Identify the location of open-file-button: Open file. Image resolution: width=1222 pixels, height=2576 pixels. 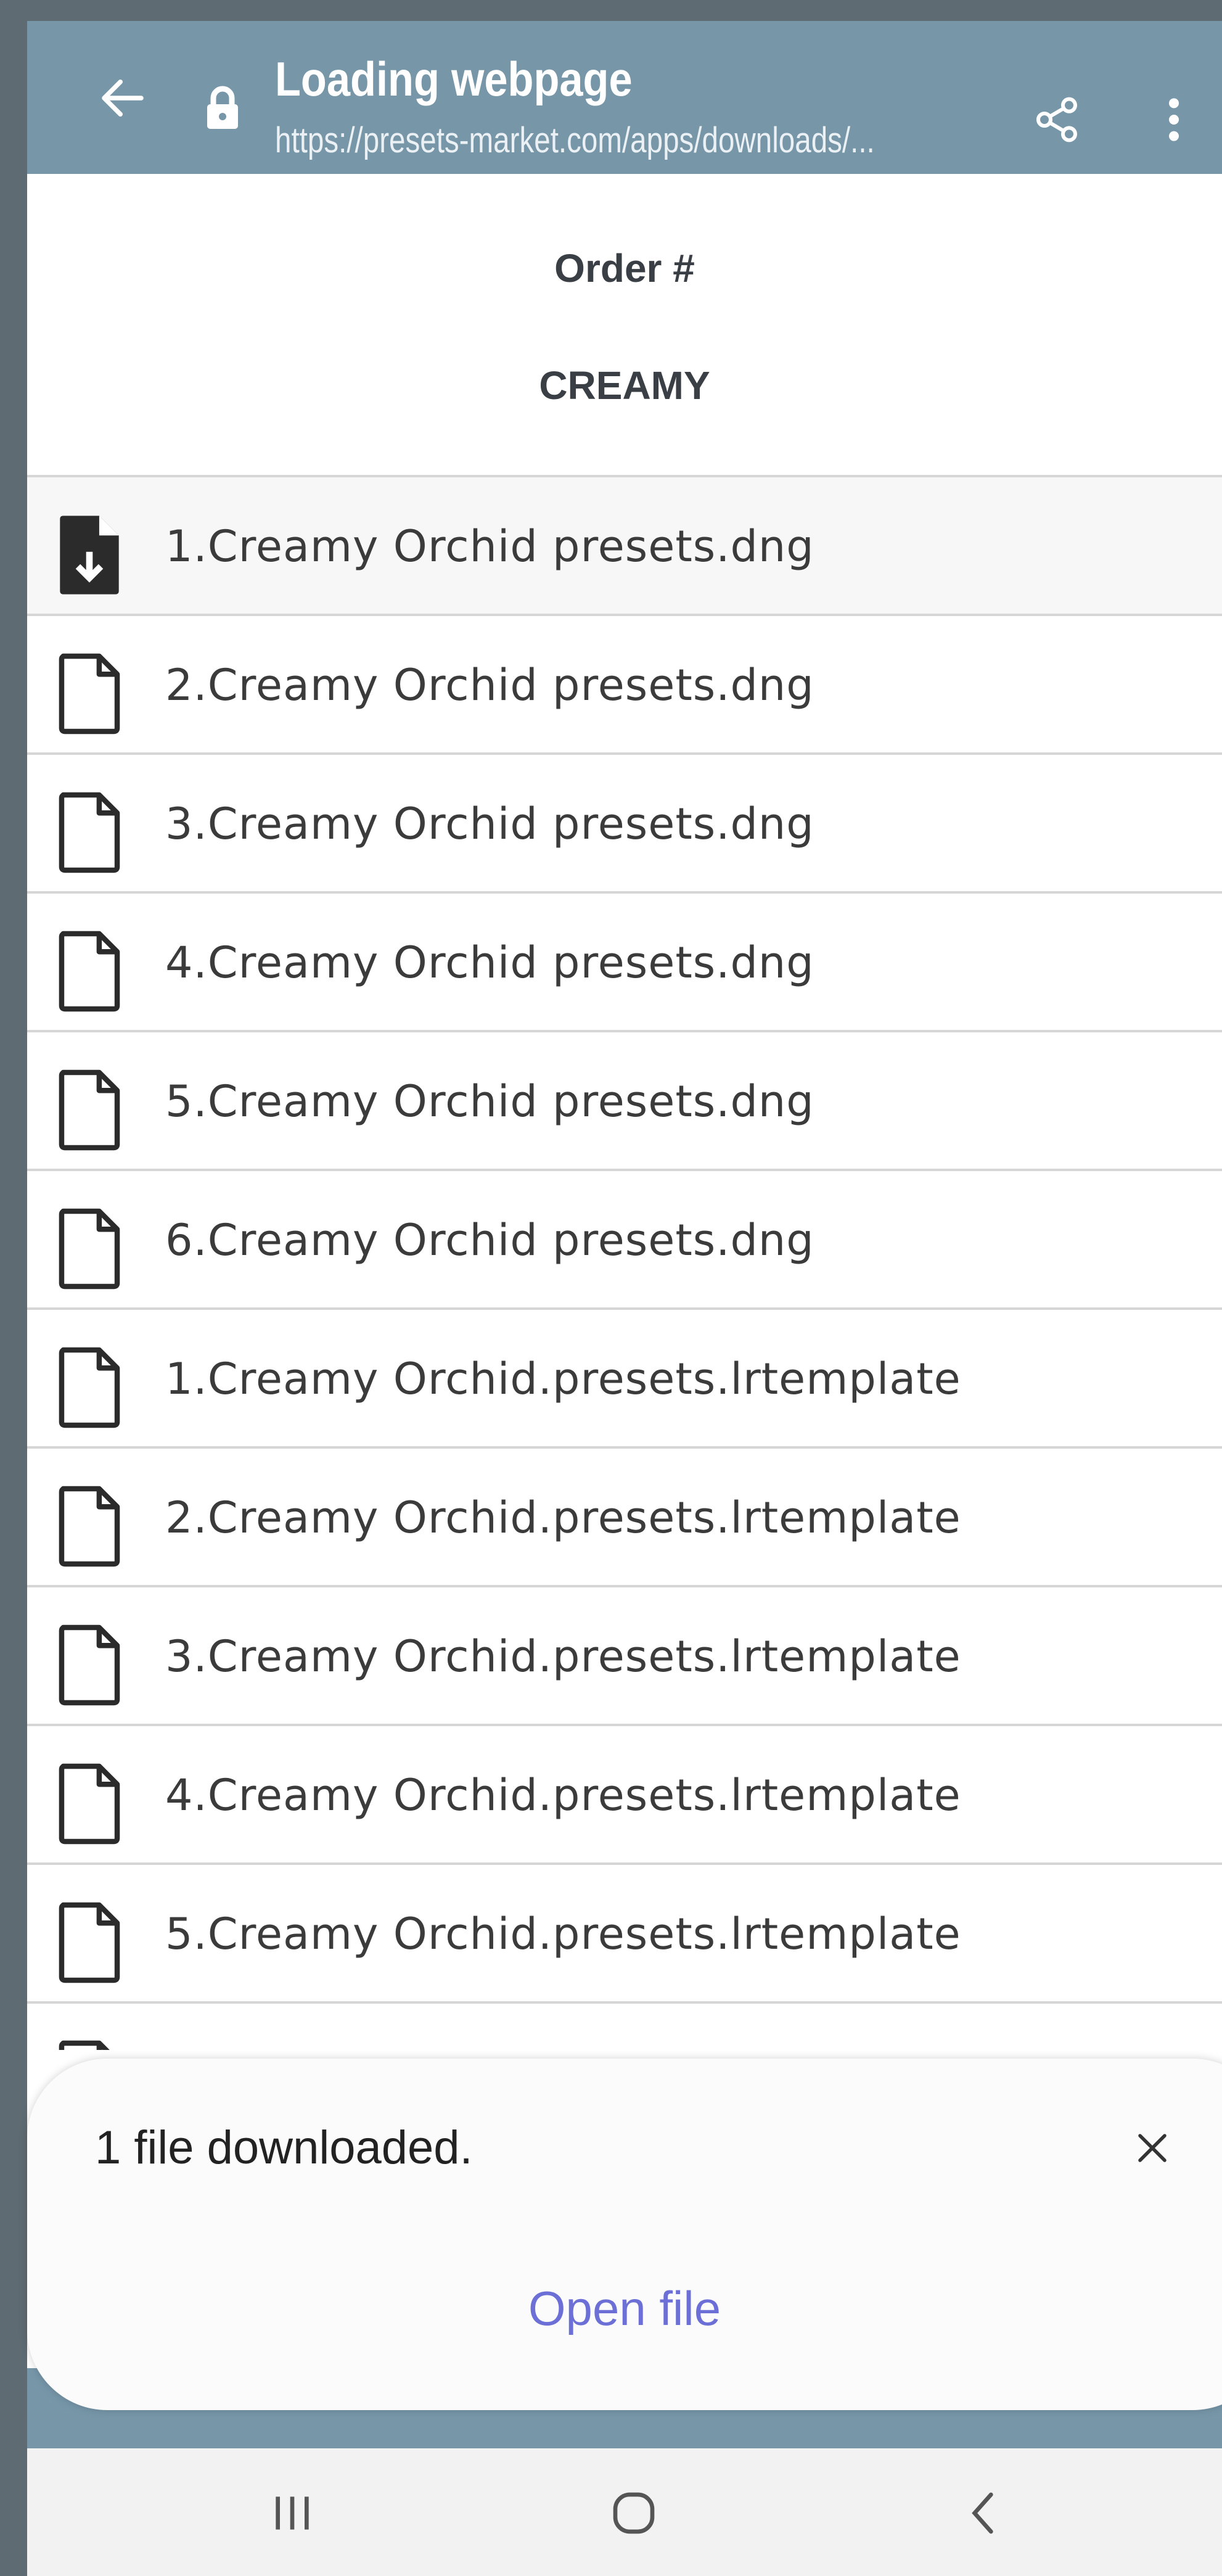
(624, 2308).